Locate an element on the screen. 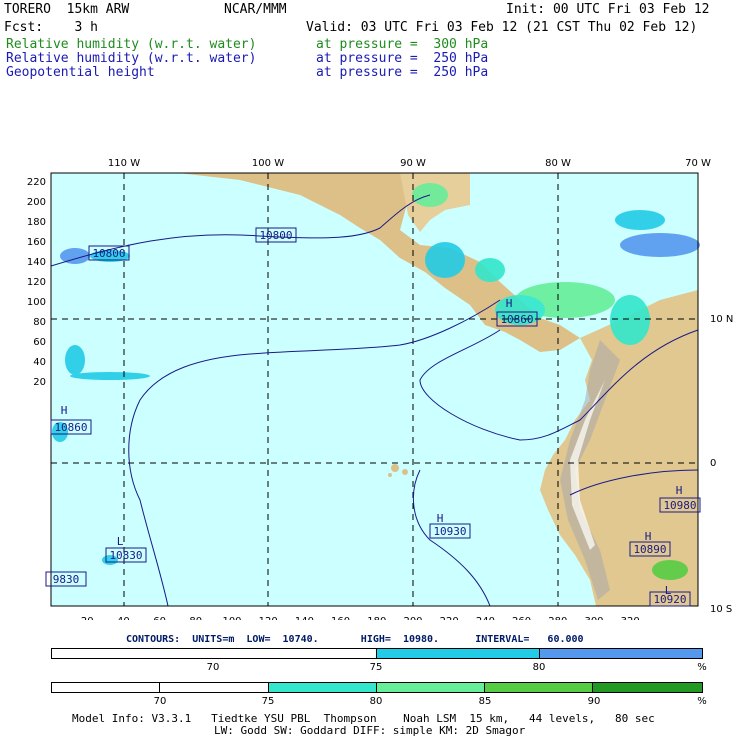 The width and height of the screenshot is (740, 740). y-tick-label: 20 is located at coordinates (39, 382).